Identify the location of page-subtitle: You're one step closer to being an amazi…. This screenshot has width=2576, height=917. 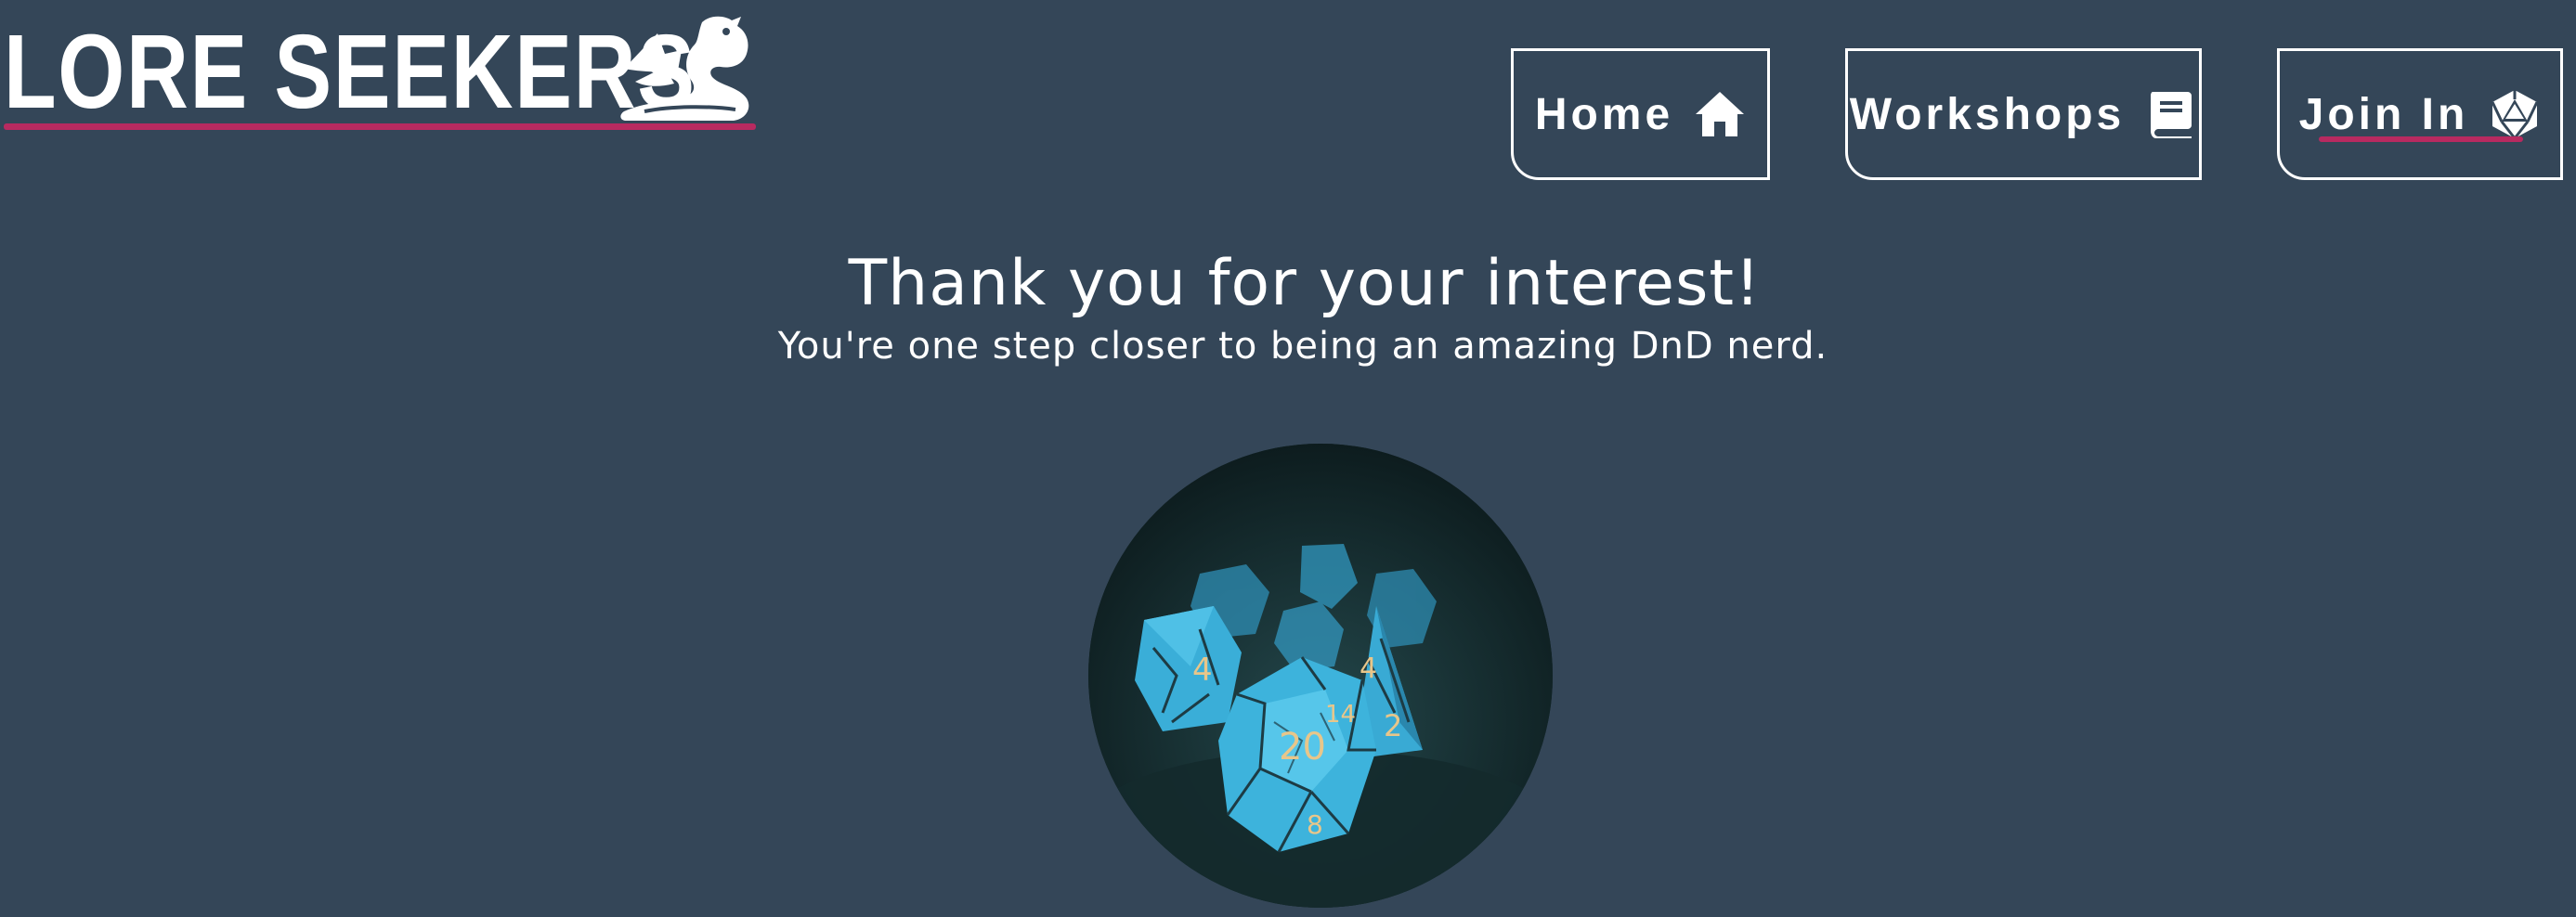
(1302, 346).